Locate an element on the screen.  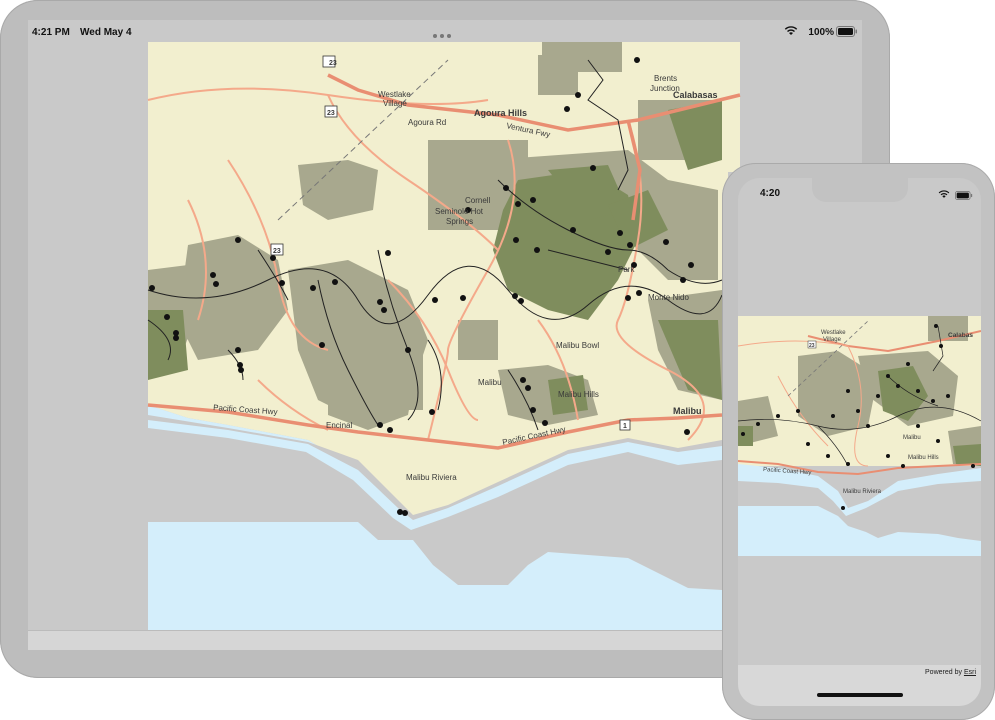
attribution-prefix: Powered by is located at coordinates (943, 672).